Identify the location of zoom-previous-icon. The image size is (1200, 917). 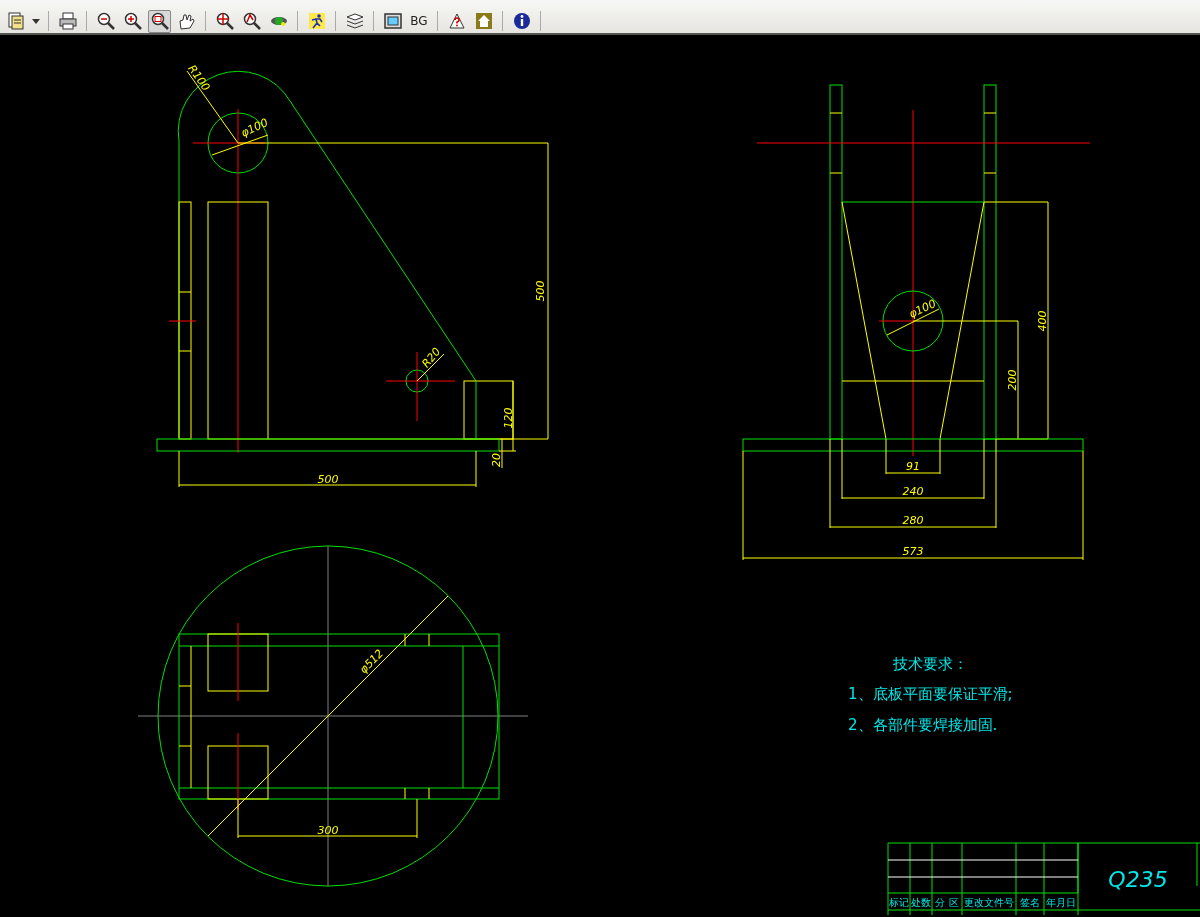
(251, 21).